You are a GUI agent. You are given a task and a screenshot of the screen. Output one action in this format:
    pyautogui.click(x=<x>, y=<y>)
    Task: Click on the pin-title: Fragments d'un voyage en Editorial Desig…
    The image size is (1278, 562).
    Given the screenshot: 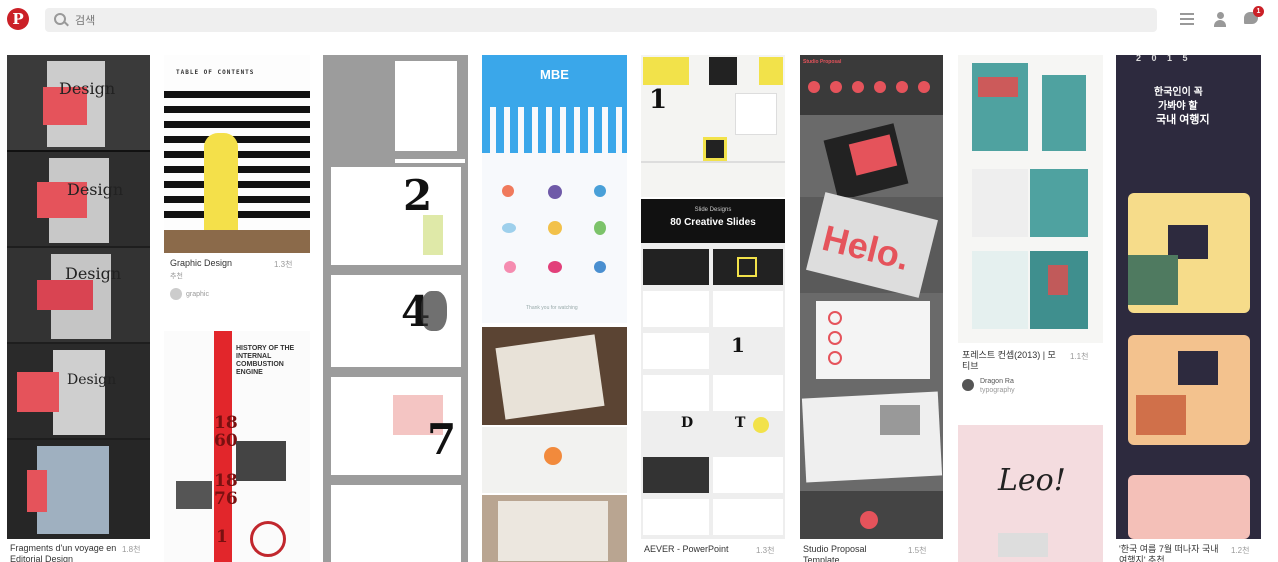 What is the action you would take?
    pyautogui.click(x=65, y=552)
    